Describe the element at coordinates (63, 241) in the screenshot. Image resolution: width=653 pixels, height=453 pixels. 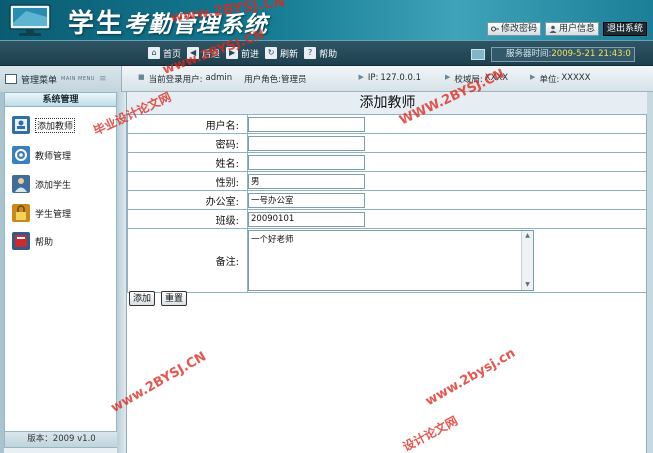
I see `sidebar-item-help: 帮助` at that location.